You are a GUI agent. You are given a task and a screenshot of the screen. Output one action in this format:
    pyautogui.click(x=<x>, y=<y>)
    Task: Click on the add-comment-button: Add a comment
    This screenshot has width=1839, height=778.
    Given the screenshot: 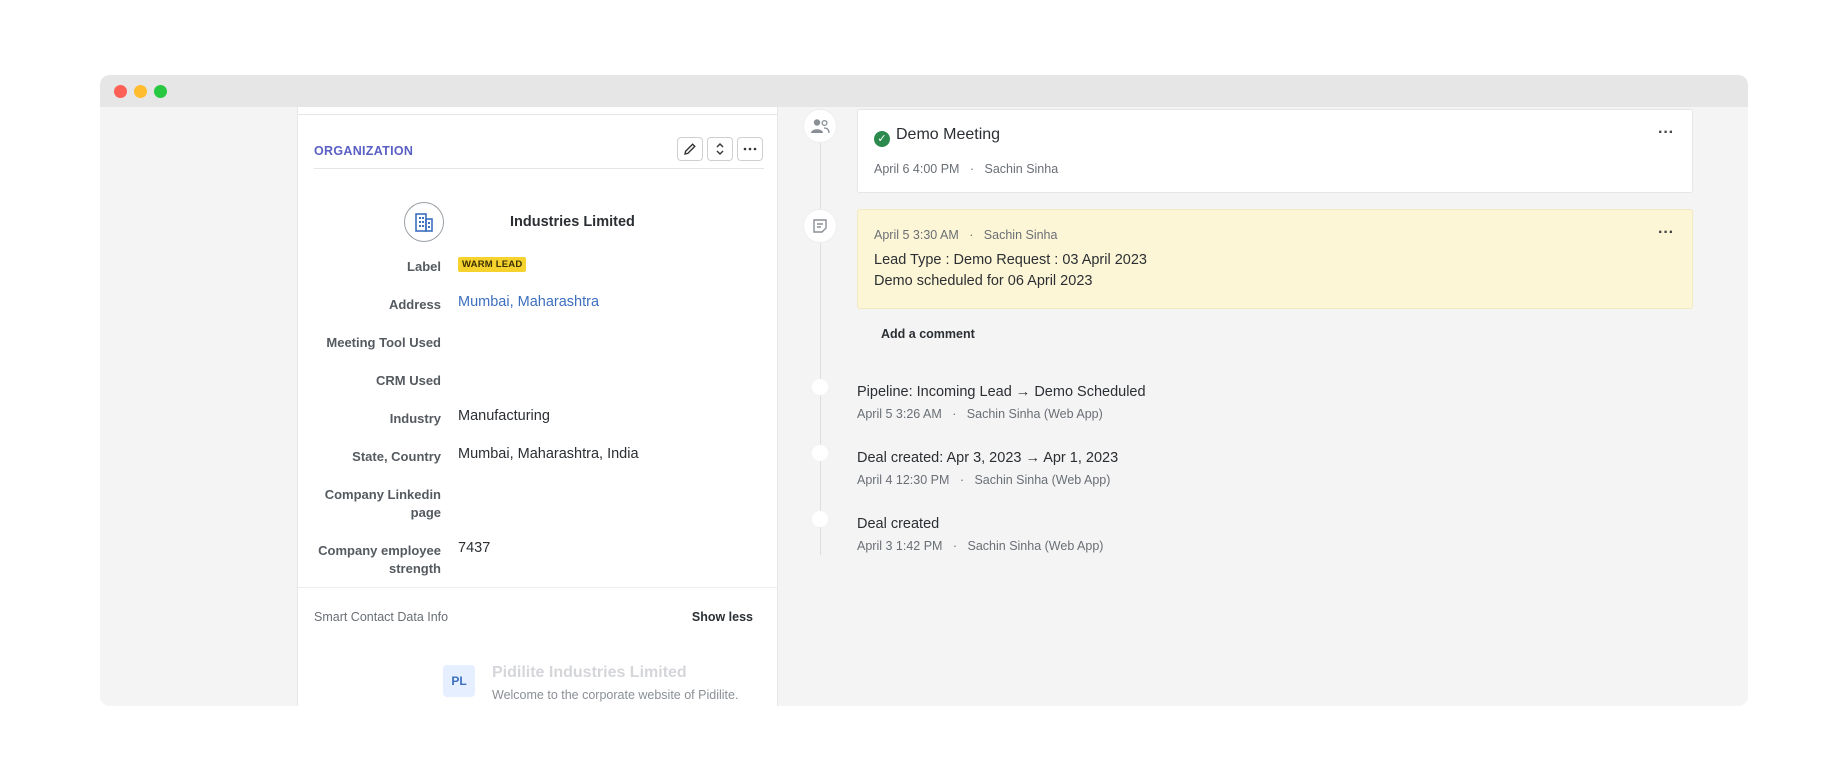 What is the action you would take?
    pyautogui.click(x=928, y=334)
    